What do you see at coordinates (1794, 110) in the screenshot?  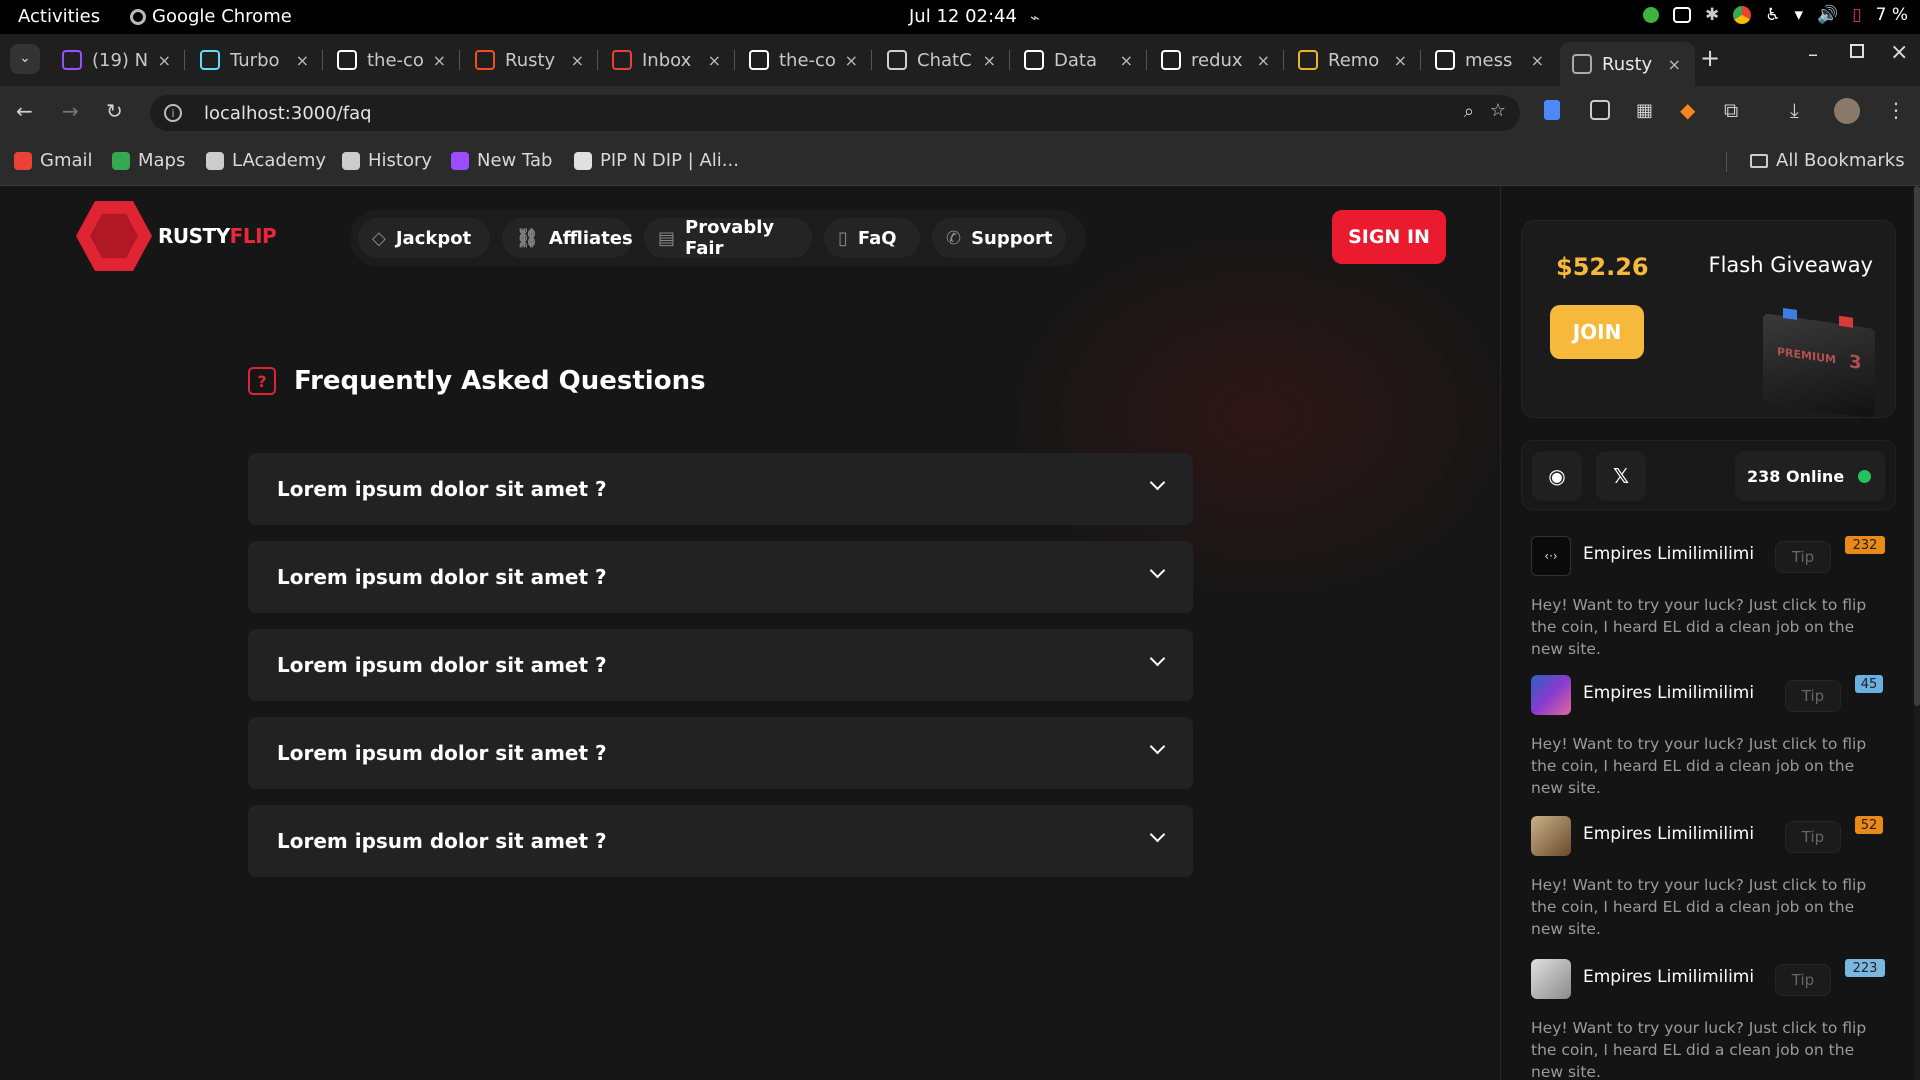 I see `download-icon: ⤓` at bounding box center [1794, 110].